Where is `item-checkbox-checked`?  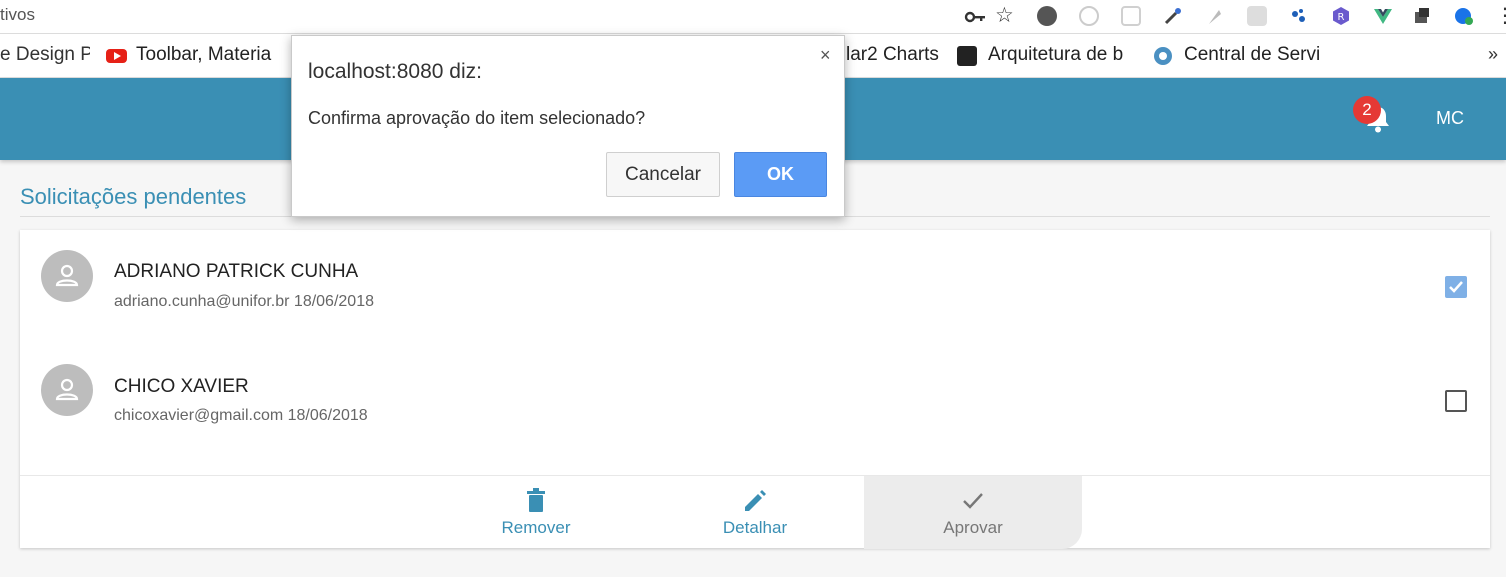 item-checkbox-checked is located at coordinates (1456, 287).